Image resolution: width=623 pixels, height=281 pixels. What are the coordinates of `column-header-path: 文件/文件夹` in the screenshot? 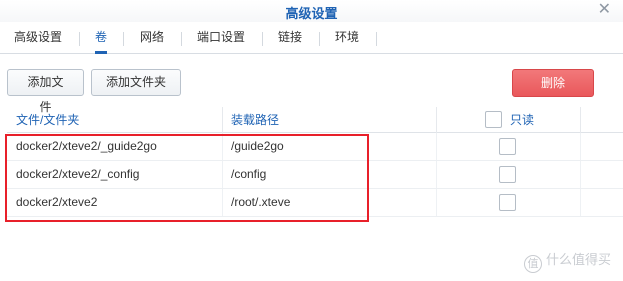 It's located at (47, 120).